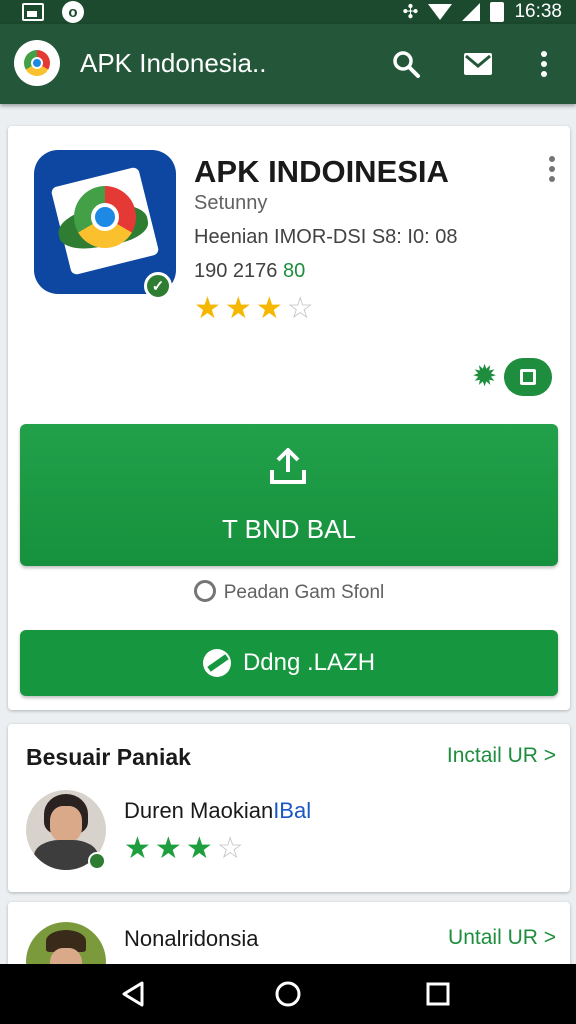 This screenshot has height=1024, width=576. Describe the element at coordinates (288, 466) in the screenshot. I see `upload-icon` at that location.